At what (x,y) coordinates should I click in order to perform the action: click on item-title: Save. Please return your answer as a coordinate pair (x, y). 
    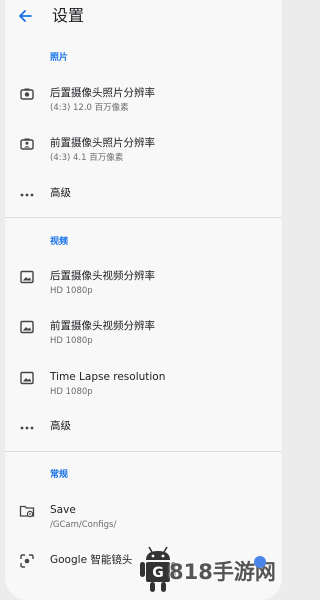
    Looking at the image, I should click on (63, 510).